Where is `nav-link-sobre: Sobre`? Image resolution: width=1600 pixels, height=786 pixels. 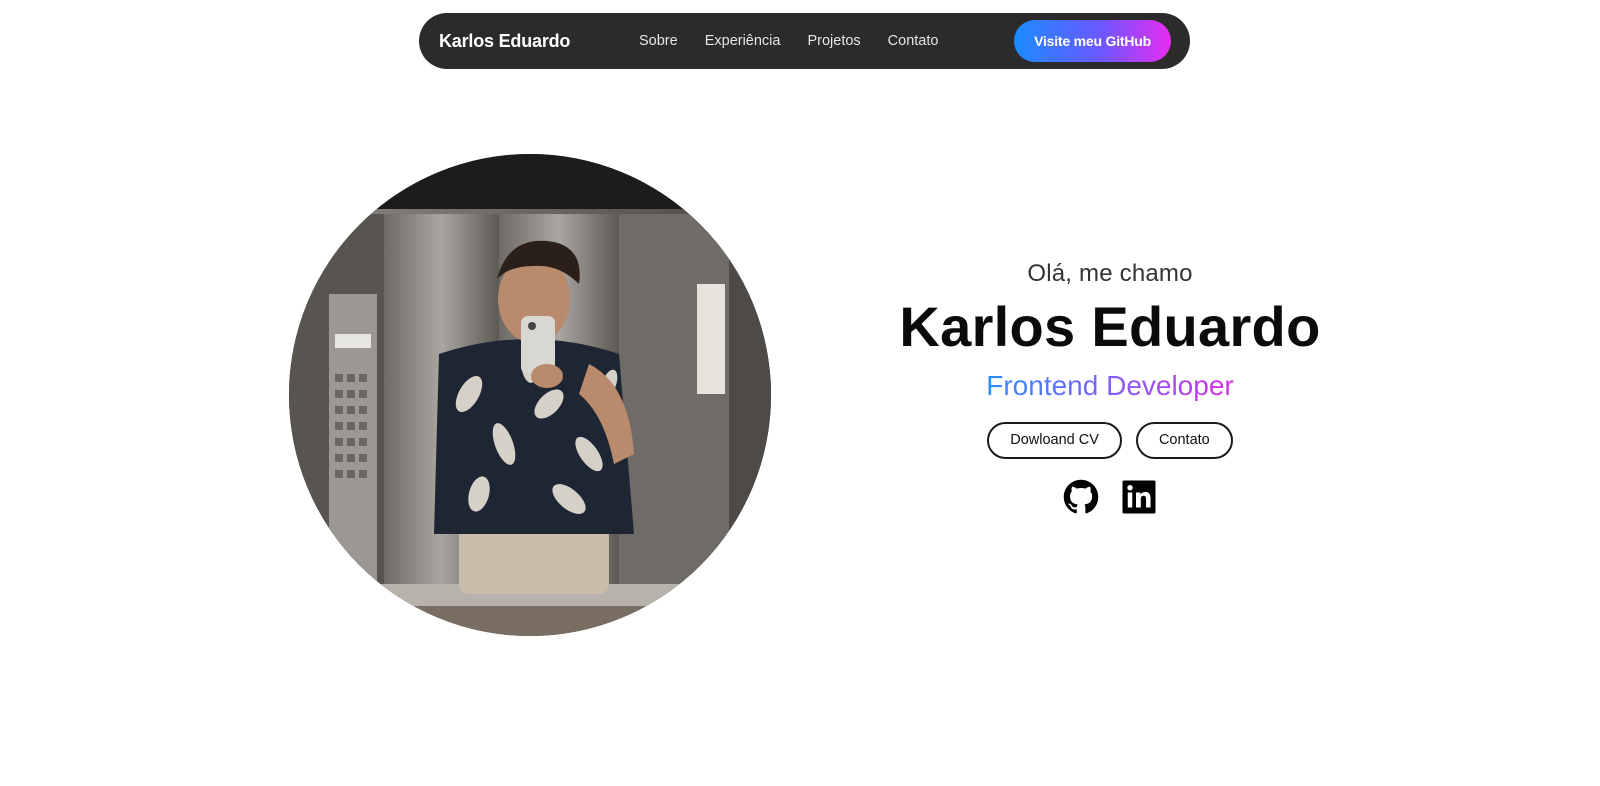 nav-link-sobre: Sobre is located at coordinates (658, 41).